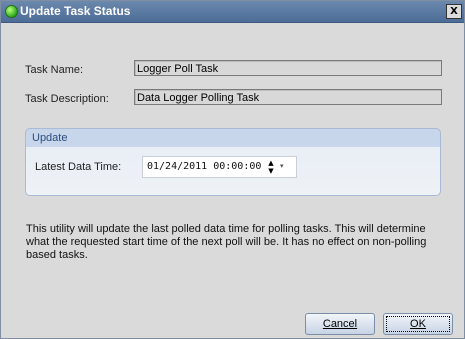 This screenshot has width=465, height=339. I want to click on time-spinner: ▲ ▼, so click(271, 167).